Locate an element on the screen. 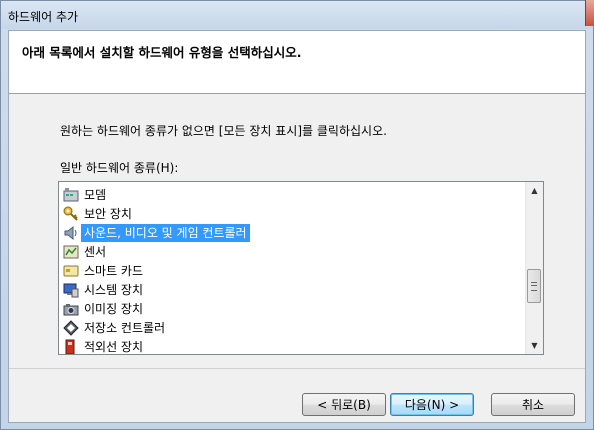 The height and width of the screenshot is (430, 594). speaker-icon is located at coordinates (71, 233).